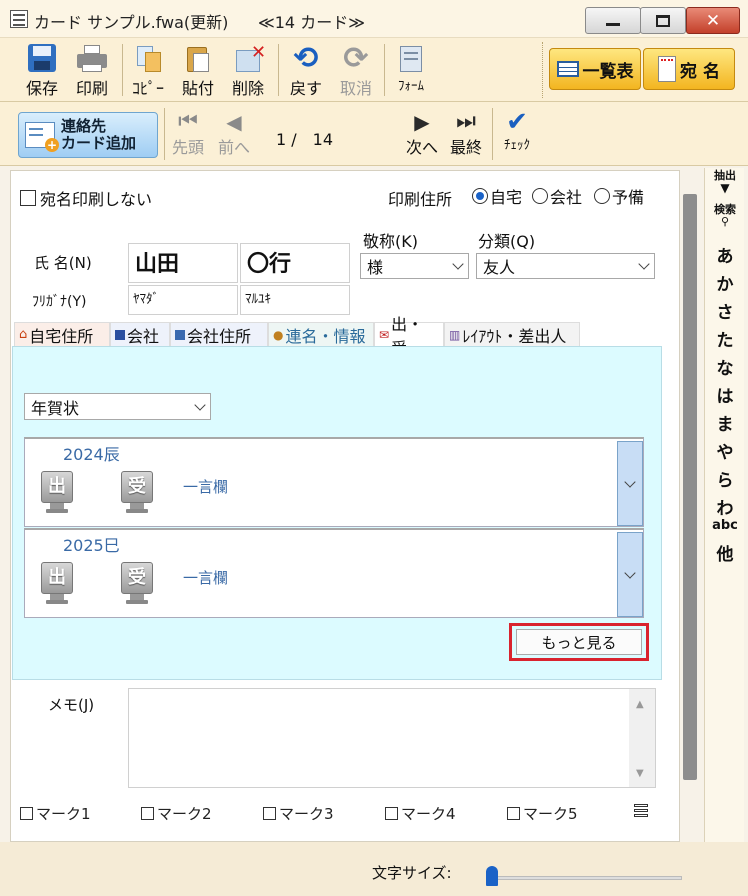 This screenshot has width=748, height=896. Describe the element at coordinates (269, 813) in the screenshot. I see `mark-3-checkbox` at that location.